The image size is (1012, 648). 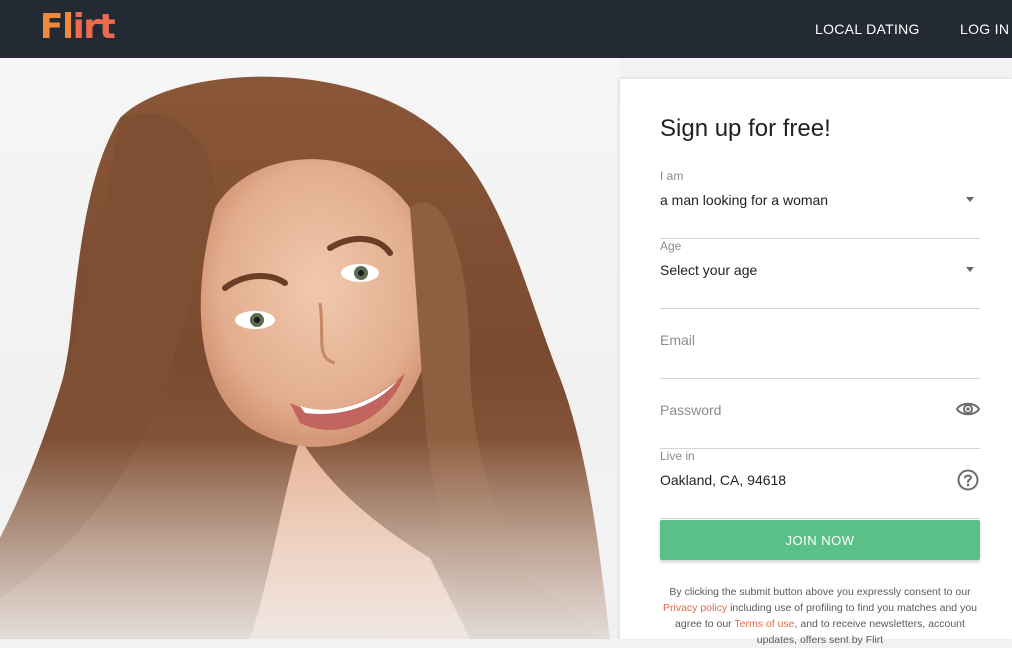 What do you see at coordinates (968, 480) in the screenshot?
I see `help-icon` at bounding box center [968, 480].